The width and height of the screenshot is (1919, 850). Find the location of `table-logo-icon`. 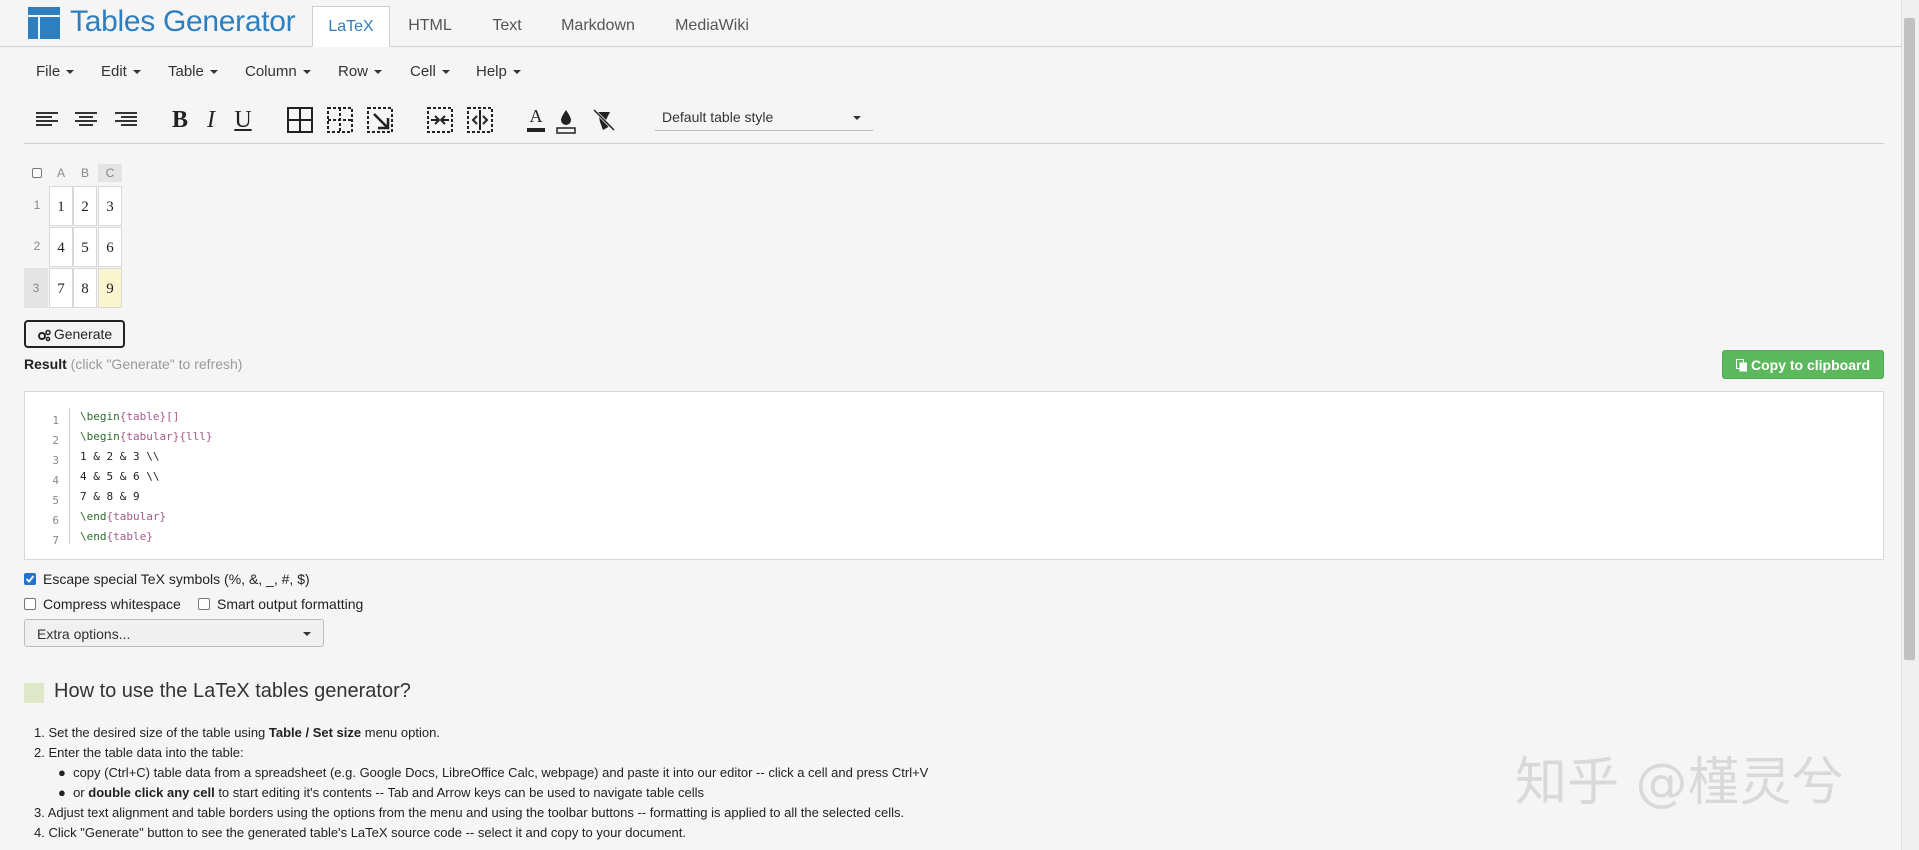

table-logo-icon is located at coordinates (44, 23).